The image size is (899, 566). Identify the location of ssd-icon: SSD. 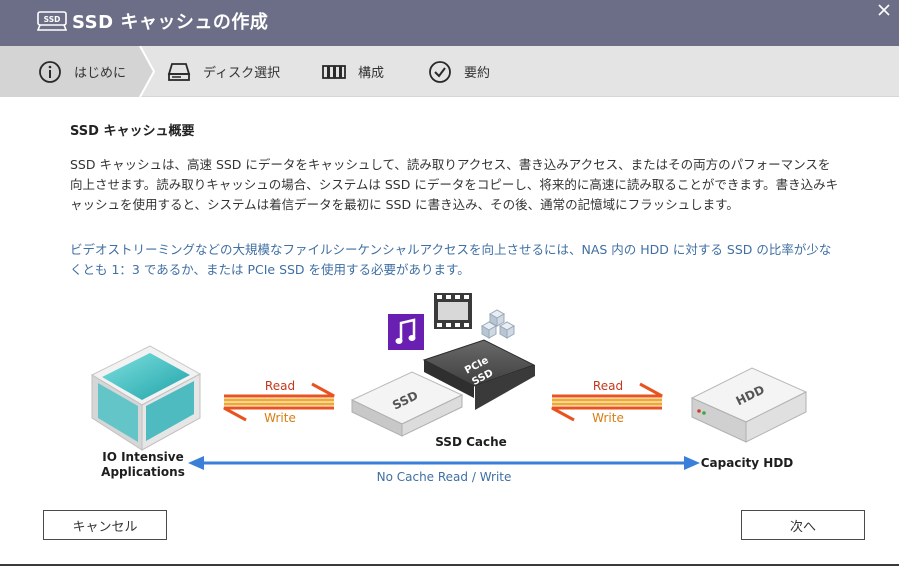
(52, 21).